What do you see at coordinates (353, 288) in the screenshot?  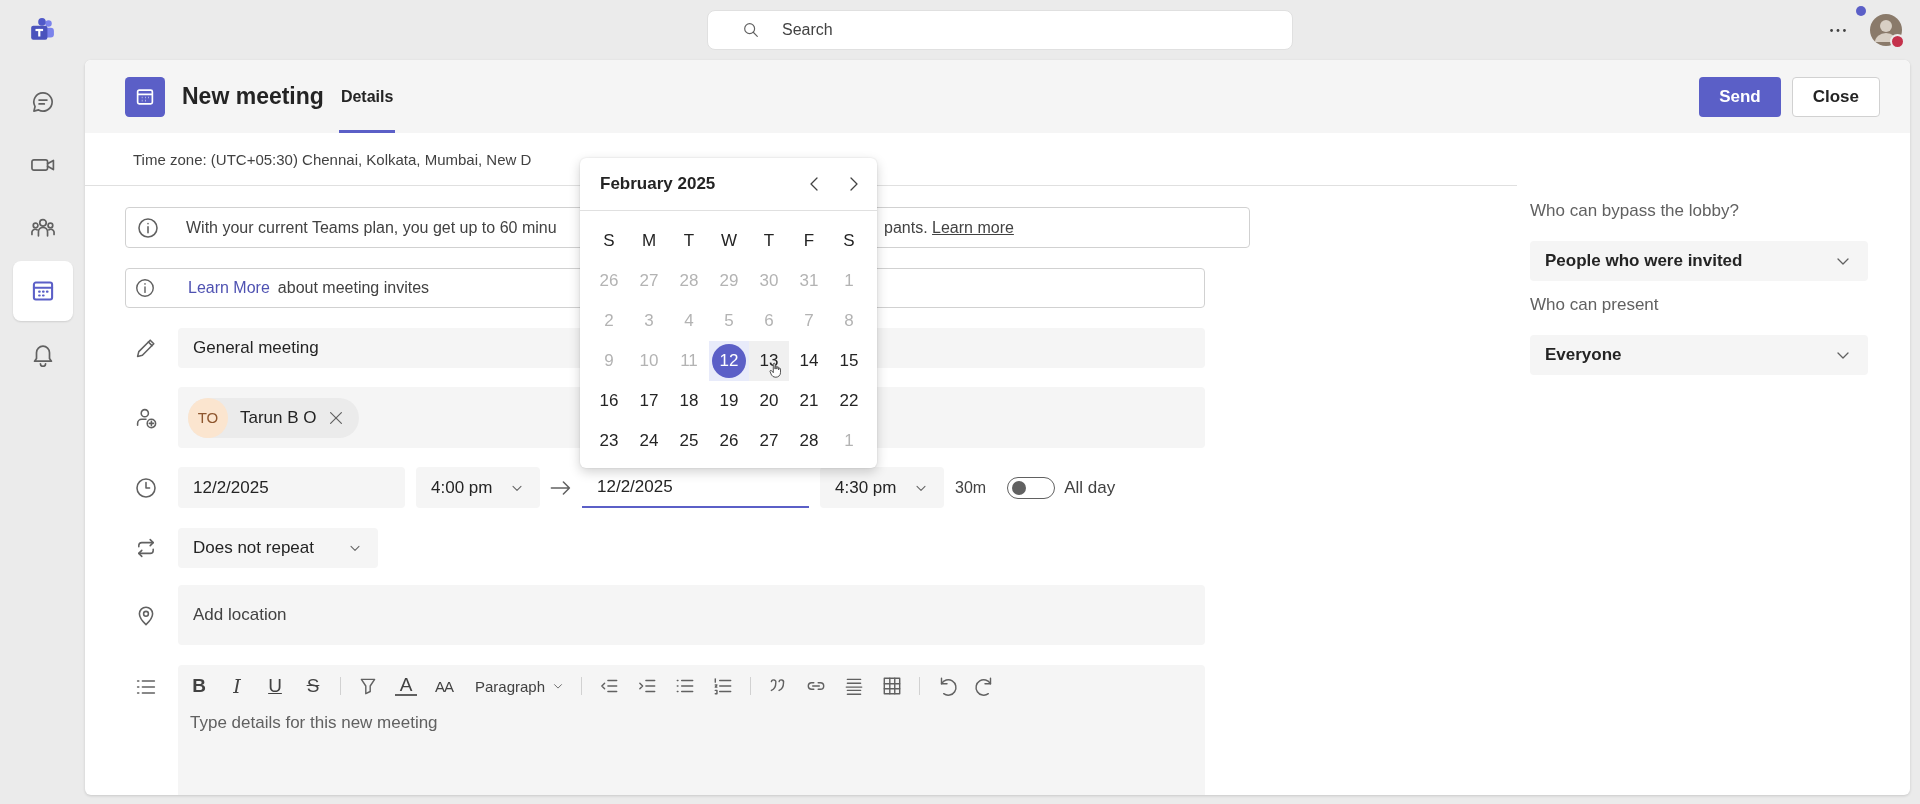 I see `notice-text: about meeting invites` at bounding box center [353, 288].